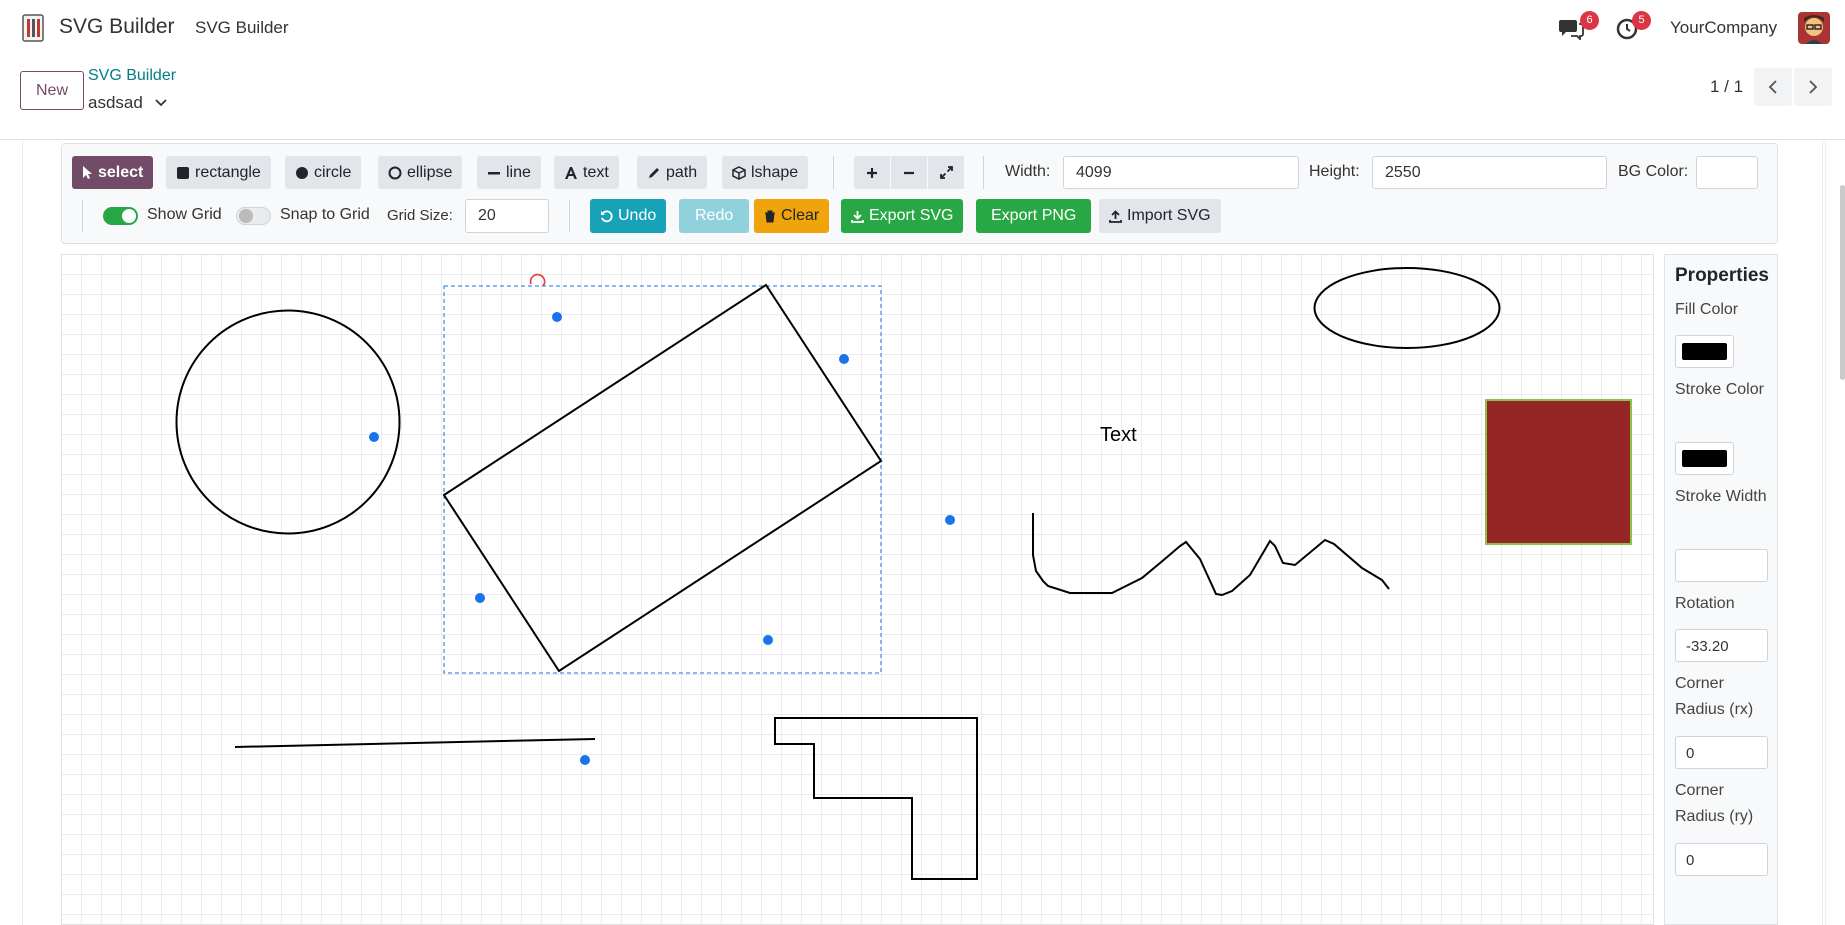 The width and height of the screenshot is (1845, 925). I want to click on zoom-controls, so click(909, 172).